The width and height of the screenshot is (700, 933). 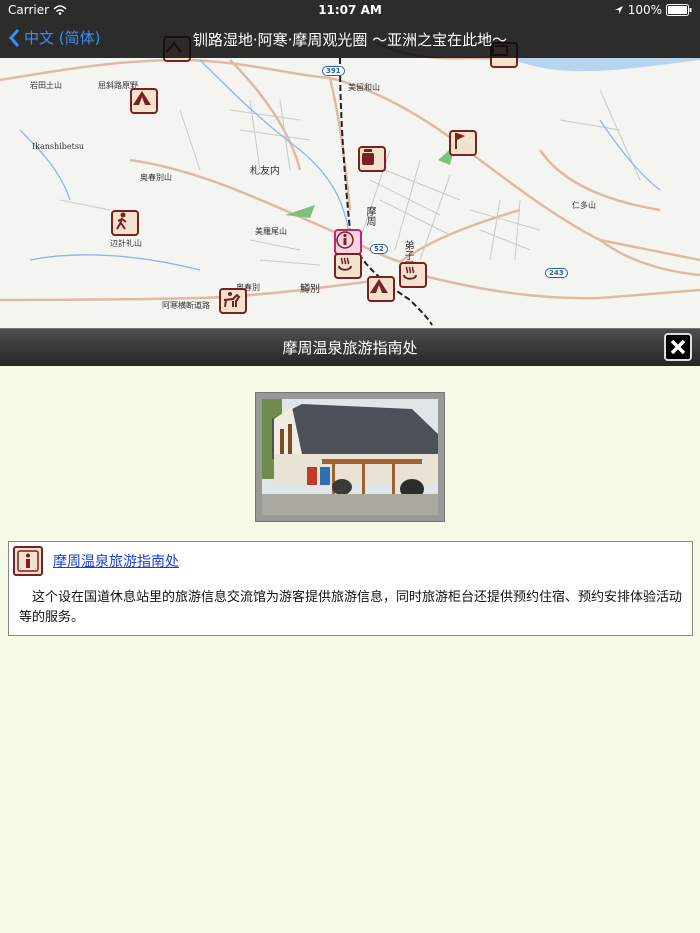 I want to click on route-number: 243, so click(x=556, y=273).